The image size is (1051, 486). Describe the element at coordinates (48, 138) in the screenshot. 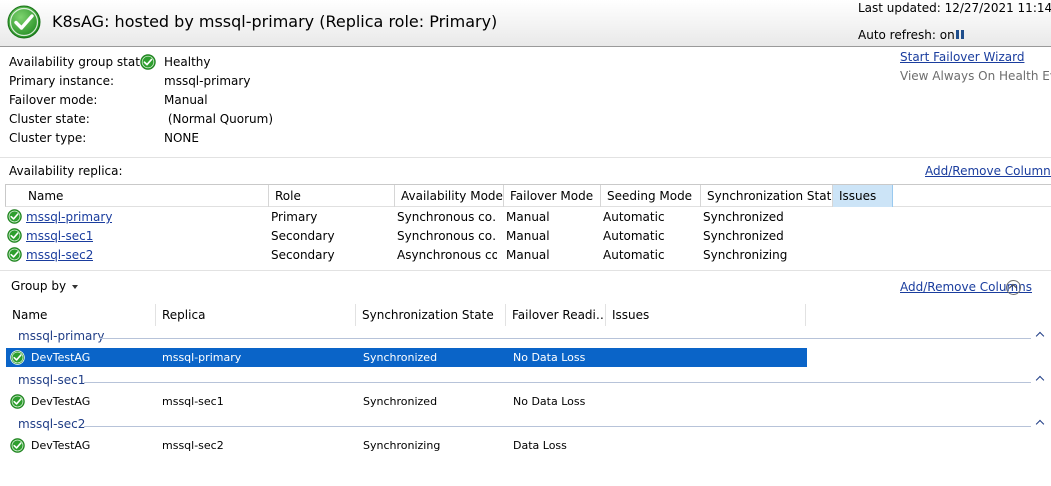

I see `summary-label: Cluster type:` at that location.